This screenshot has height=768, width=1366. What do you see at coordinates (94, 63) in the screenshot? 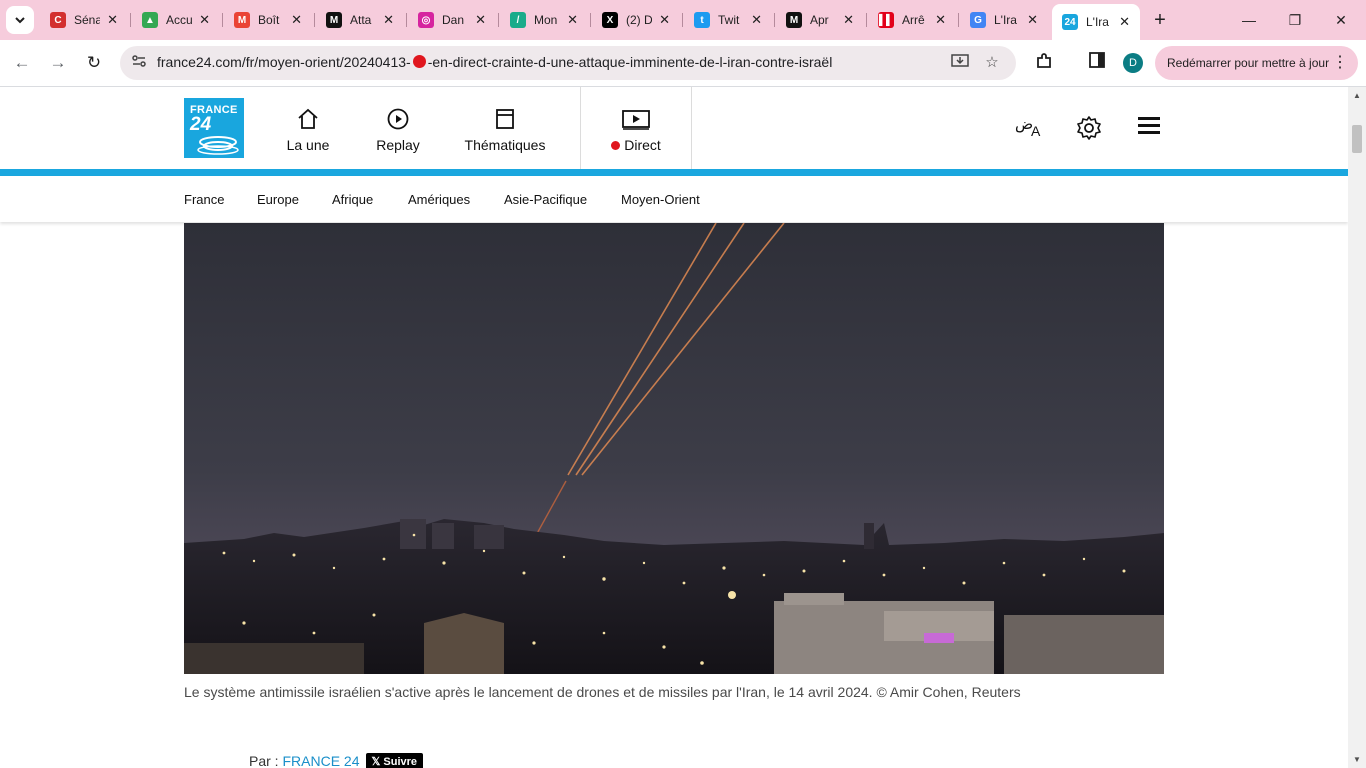
I see `reload-button: ↻` at bounding box center [94, 63].